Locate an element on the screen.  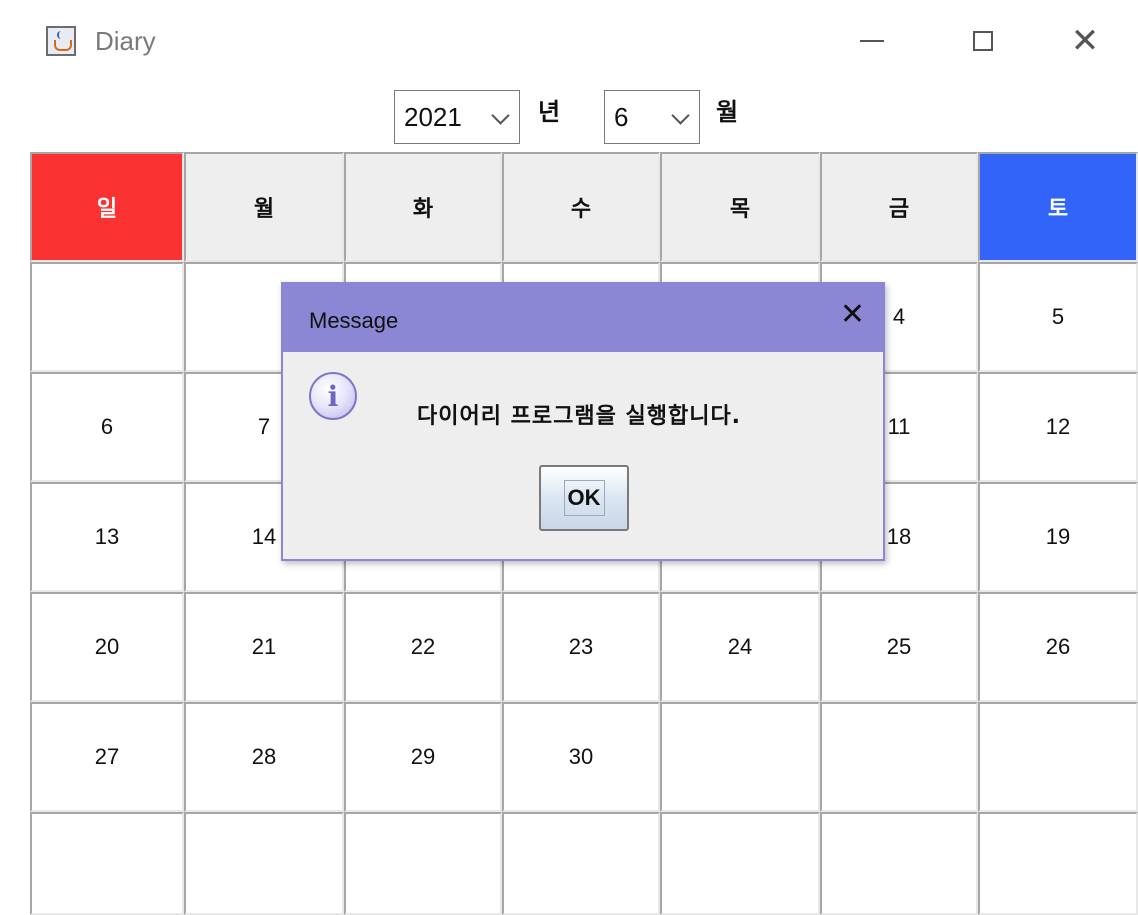
minimize-button is located at coordinates (872, 41).